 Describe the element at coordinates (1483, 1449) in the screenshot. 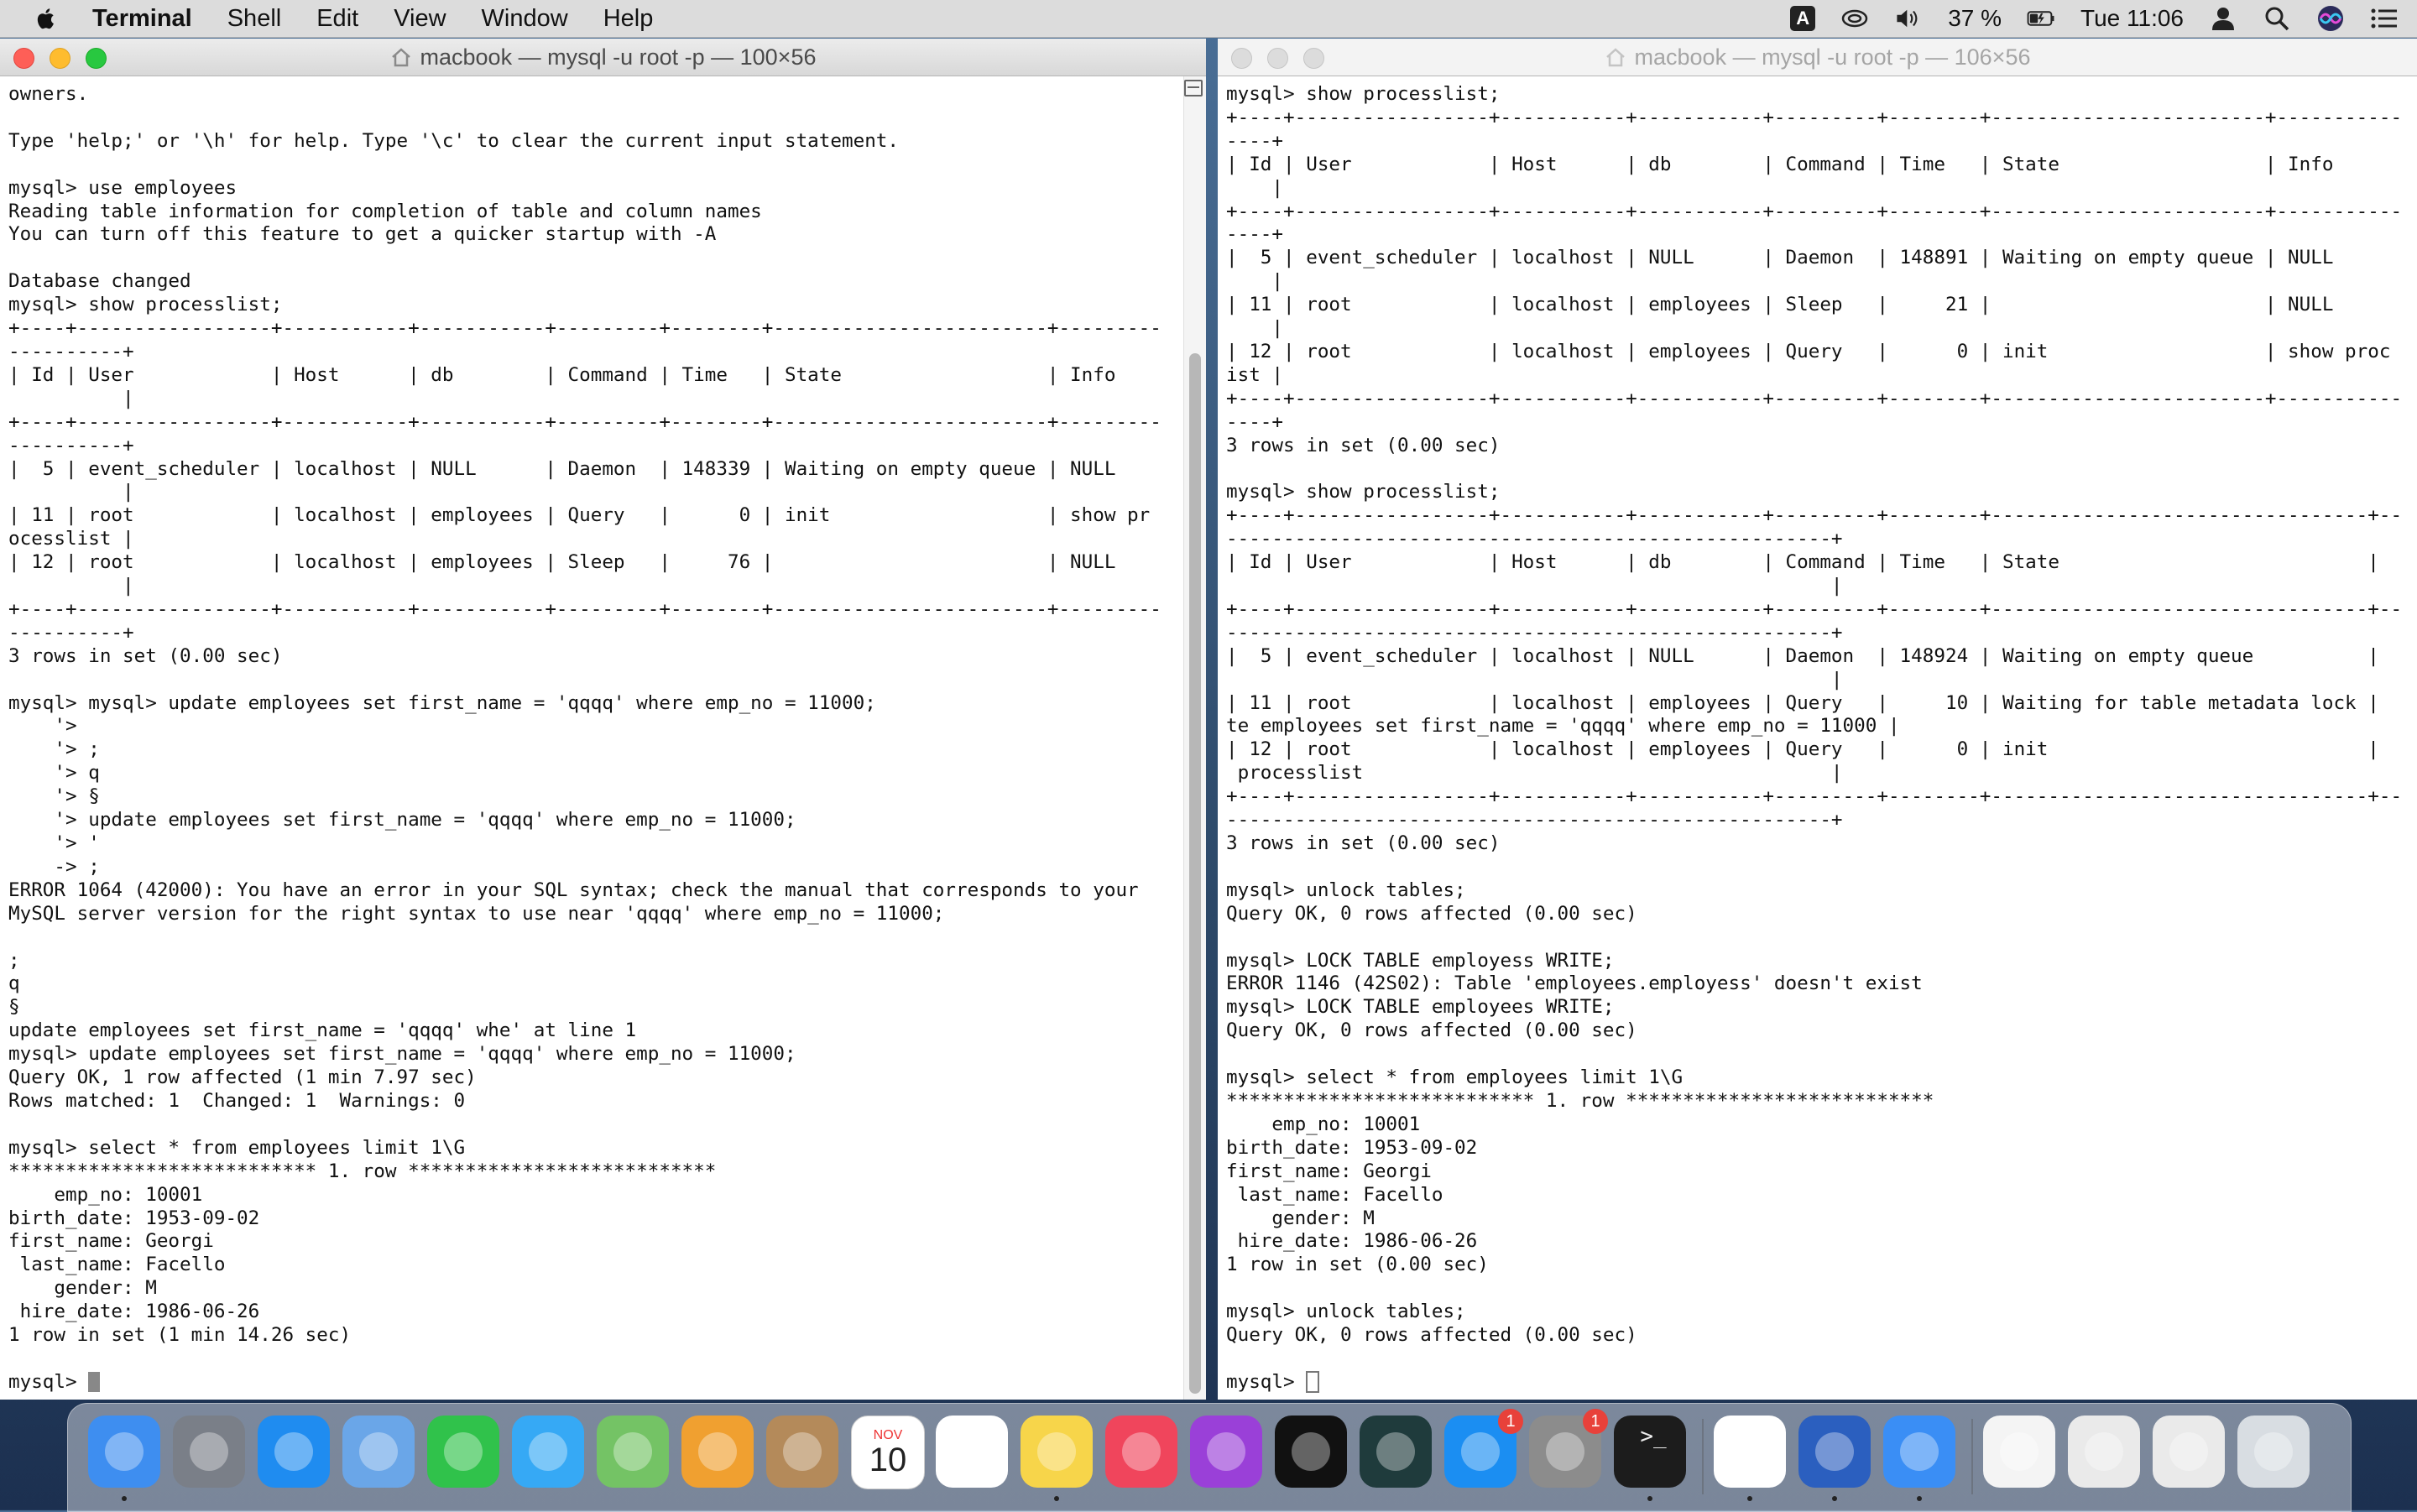

I see `dock-app-store-icon: 1` at that location.